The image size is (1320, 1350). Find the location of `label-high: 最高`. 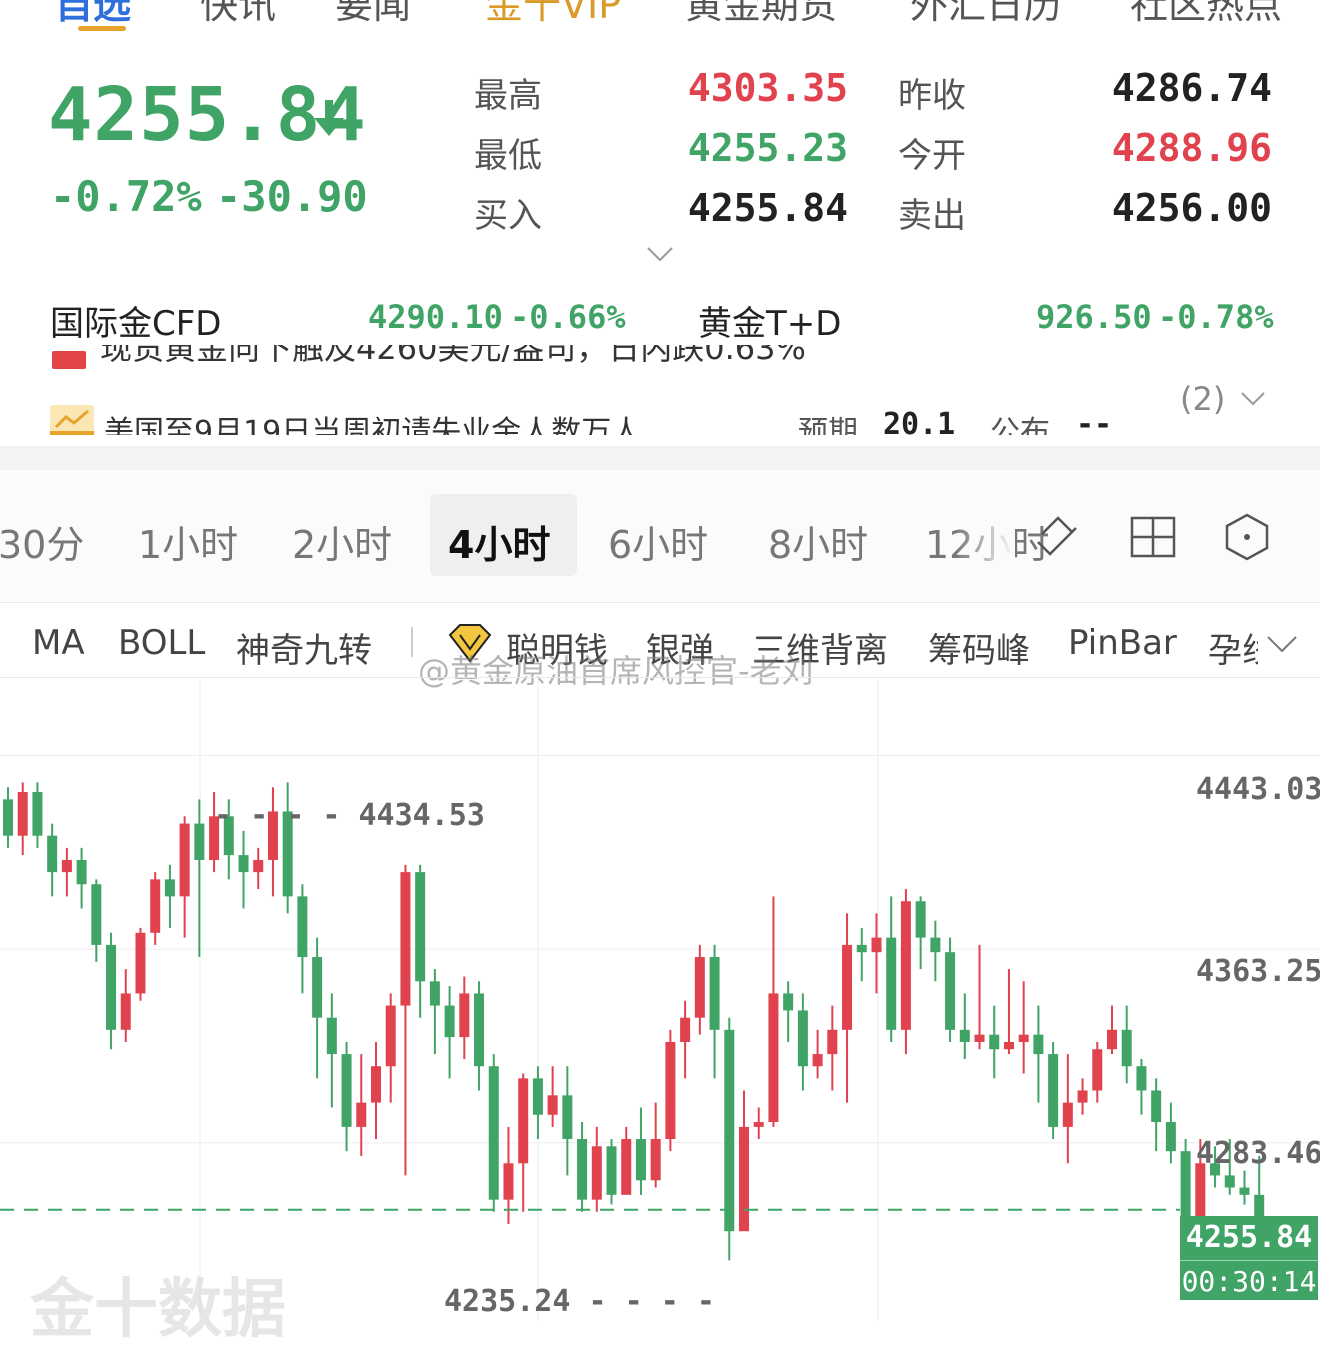

label-high: 最高 is located at coordinates (508, 96).